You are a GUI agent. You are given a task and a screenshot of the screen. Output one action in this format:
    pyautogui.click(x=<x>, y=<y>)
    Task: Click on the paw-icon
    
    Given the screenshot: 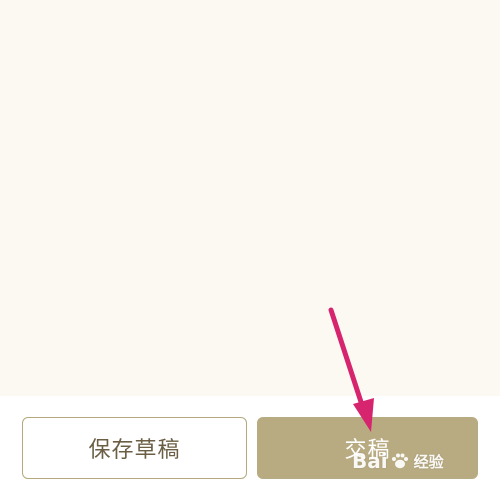 What is the action you would take?
    pyautogui.click(x=399, y=461)
    